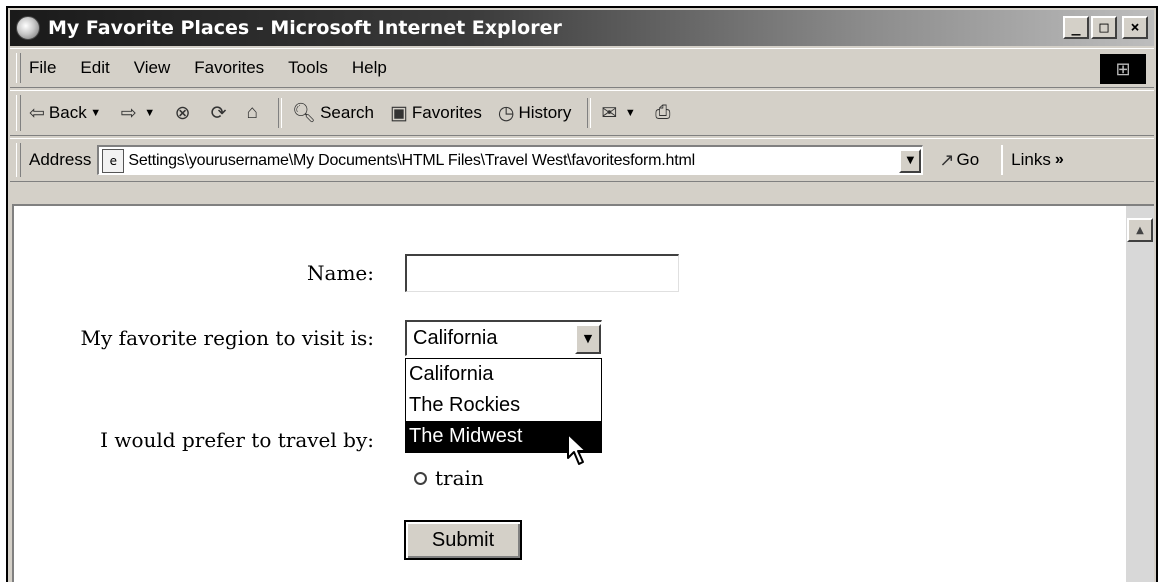 Image resolution: width=1168 pixels, height=582 pixels. I want to click on region-select: California ▼, so click(503, 338).